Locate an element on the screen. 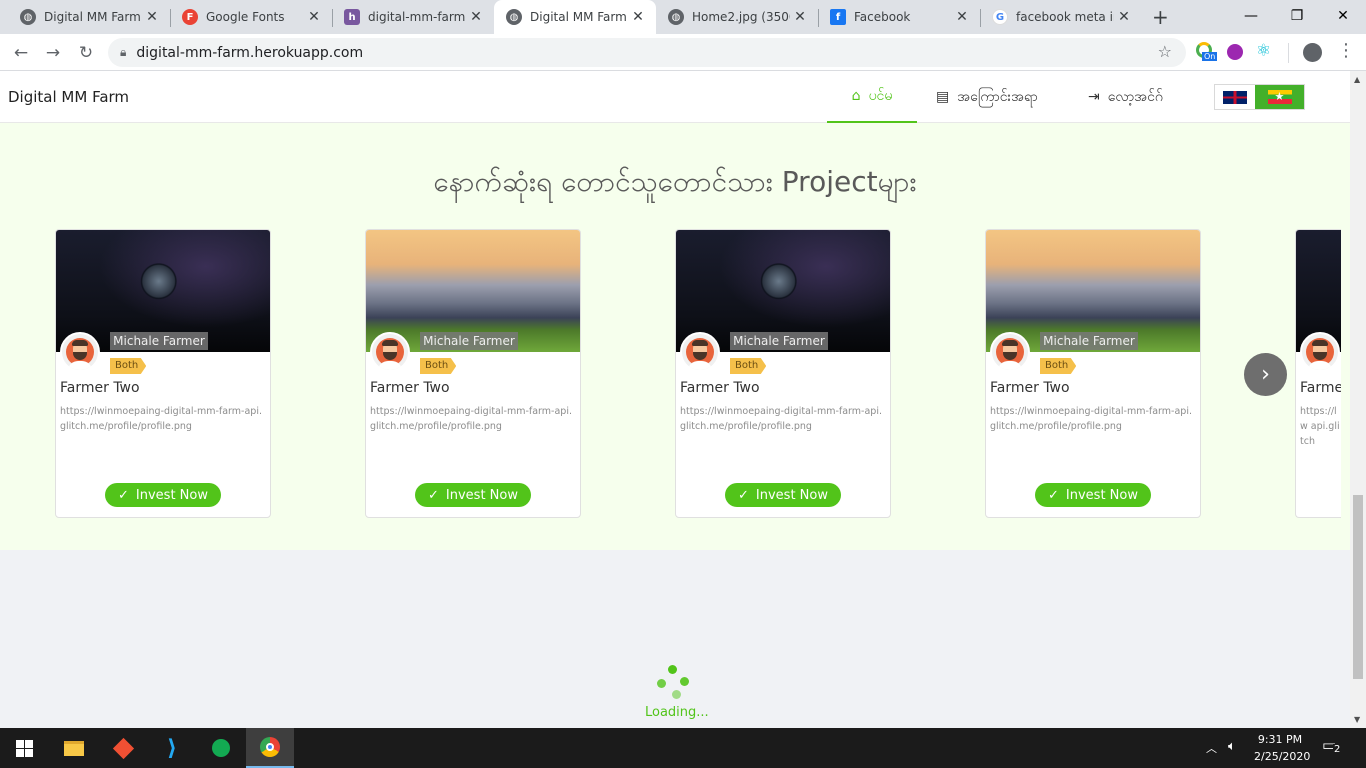 This screenshot has height=768, width=1366. browser-tab: h digital-mm-farm ✕ is located at coordinates (409, 17).